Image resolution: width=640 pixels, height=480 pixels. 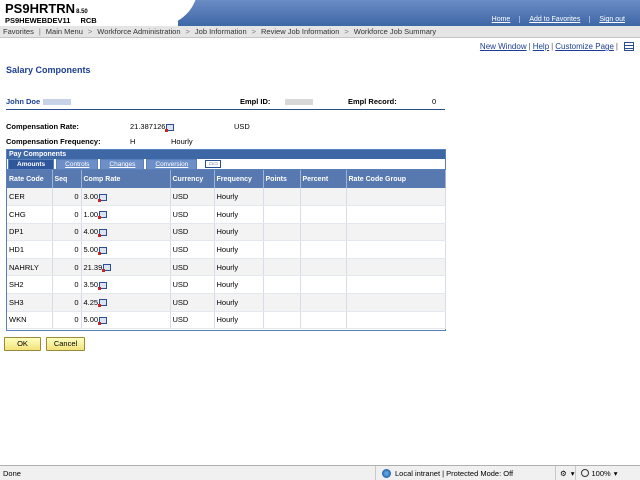 I want to click on tab-amounts: Amounts, so click(x=31, y=164).